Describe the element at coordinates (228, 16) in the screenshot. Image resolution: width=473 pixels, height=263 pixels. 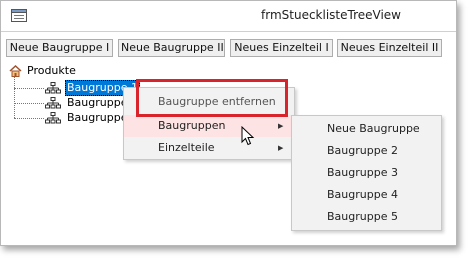
I see `title-bar: frmStuecklisteTreeView` at that location.